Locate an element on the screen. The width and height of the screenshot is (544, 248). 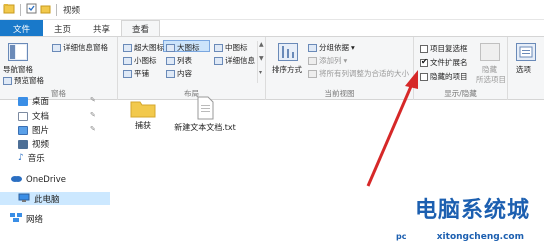
nav-item-documents: 文档 is located at coordinates (33, 116).